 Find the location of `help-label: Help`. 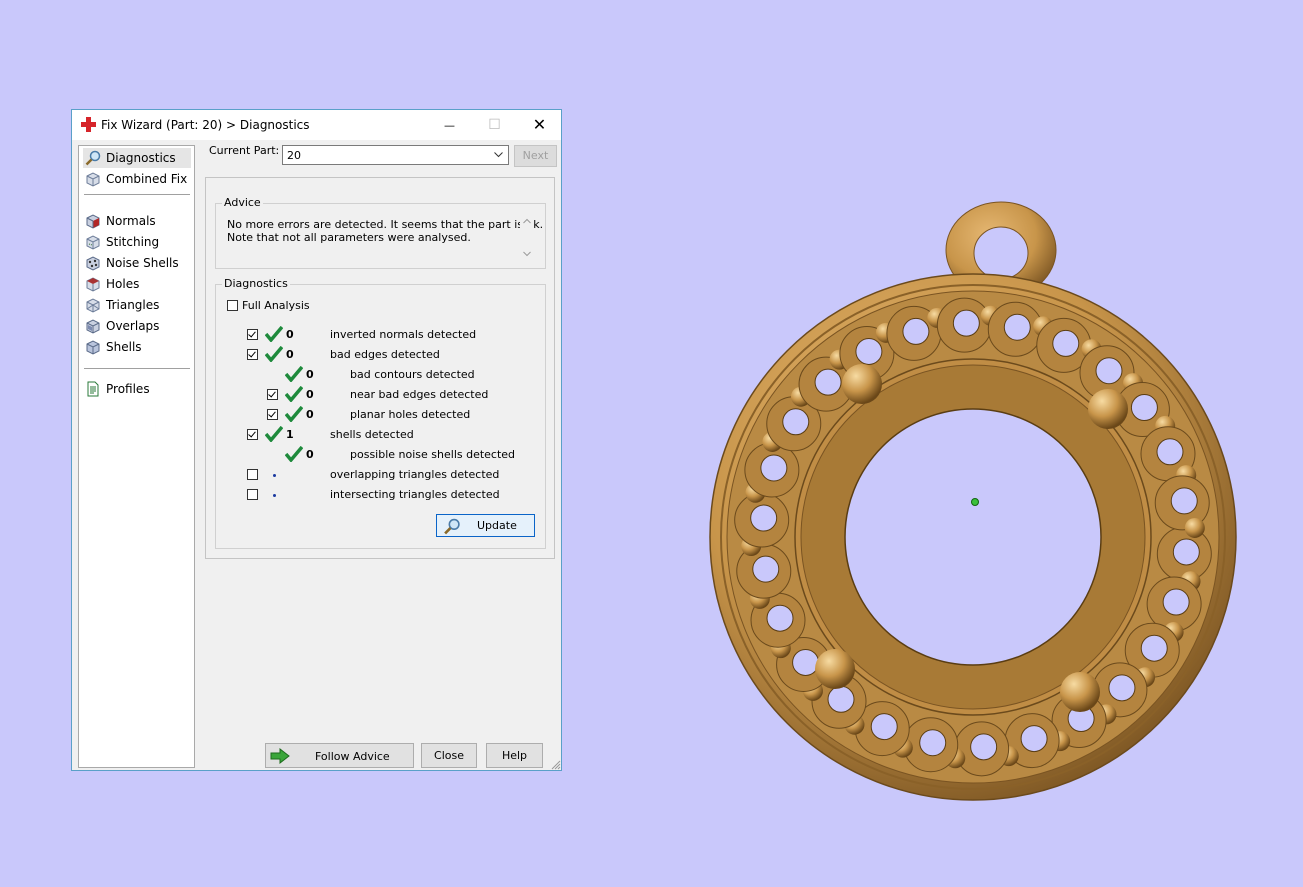

help-label: Help is located at coordinates (514, 755).